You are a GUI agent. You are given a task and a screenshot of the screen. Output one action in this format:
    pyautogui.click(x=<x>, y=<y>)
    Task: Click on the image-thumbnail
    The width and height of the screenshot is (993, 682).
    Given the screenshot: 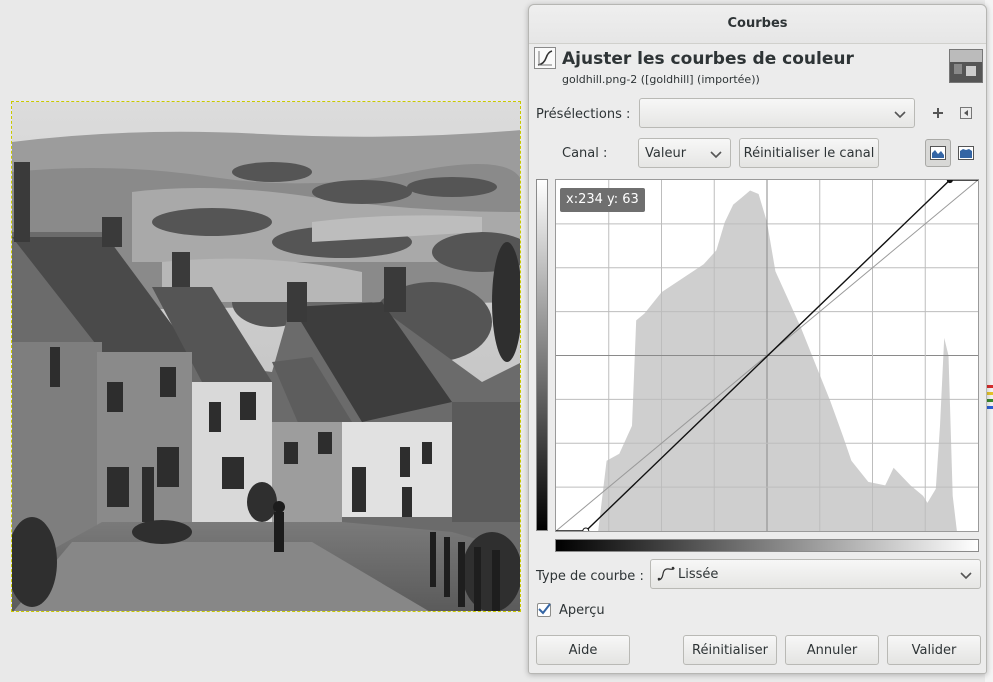 What is the action you would take?
    pyautogui.click(x=966, y=66)
    